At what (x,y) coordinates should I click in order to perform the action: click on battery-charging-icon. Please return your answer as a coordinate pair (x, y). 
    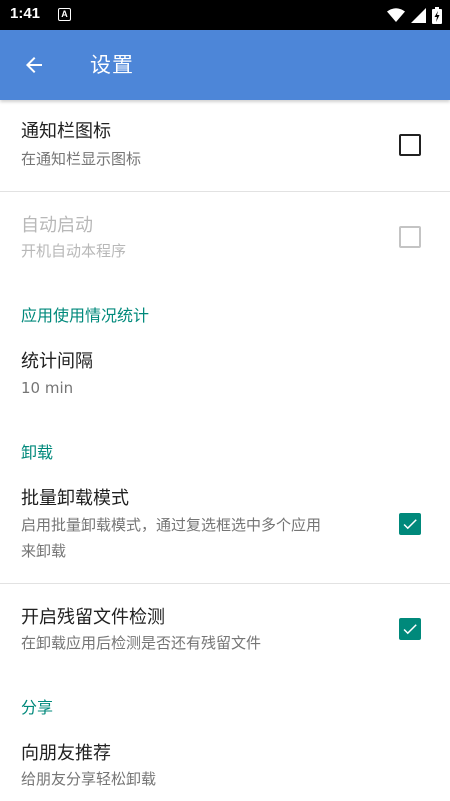
    Looking at the image, I should click on (437, 15).